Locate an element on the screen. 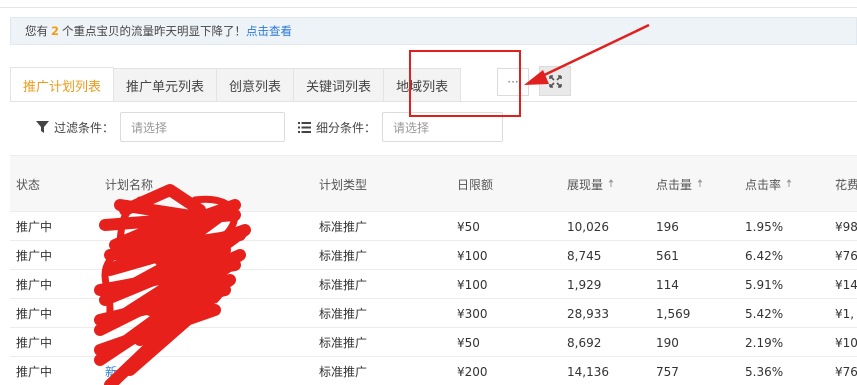  table-row: 推广中 标准推广 ¥50 10,026 196 1.95% ¥98 is located at coordinates (433, 226).